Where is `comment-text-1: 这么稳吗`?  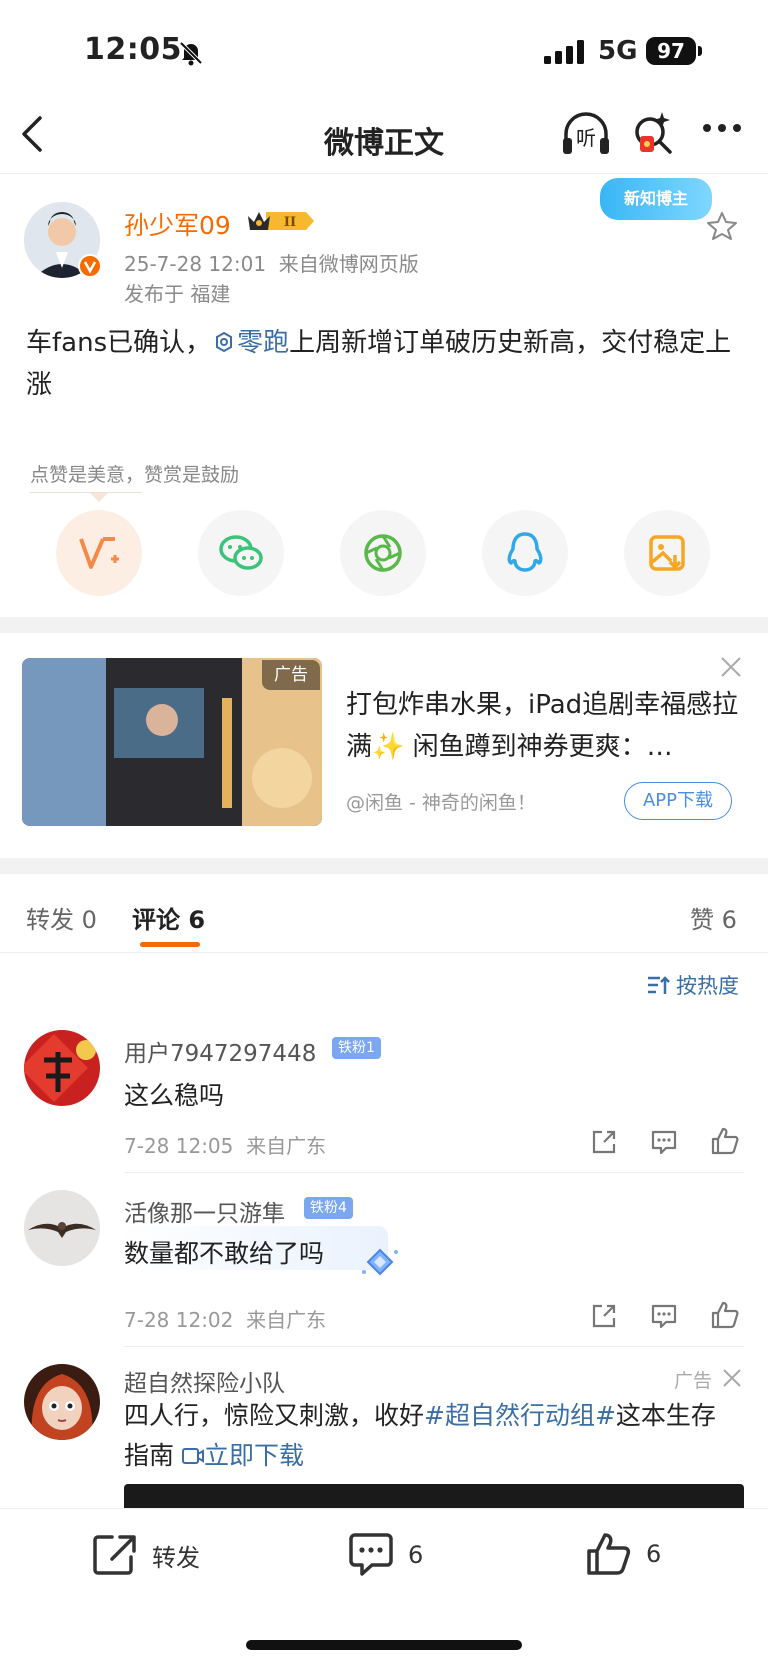 comment-text-1: 这么稳吗 is located at coordinates (174, 1095).